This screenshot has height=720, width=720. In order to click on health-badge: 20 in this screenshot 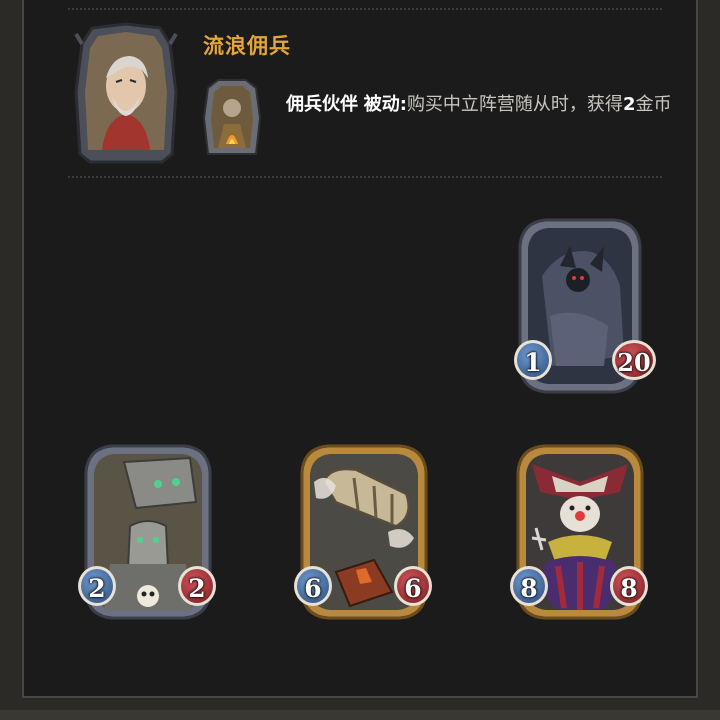, I will do `click(634, 360)`.